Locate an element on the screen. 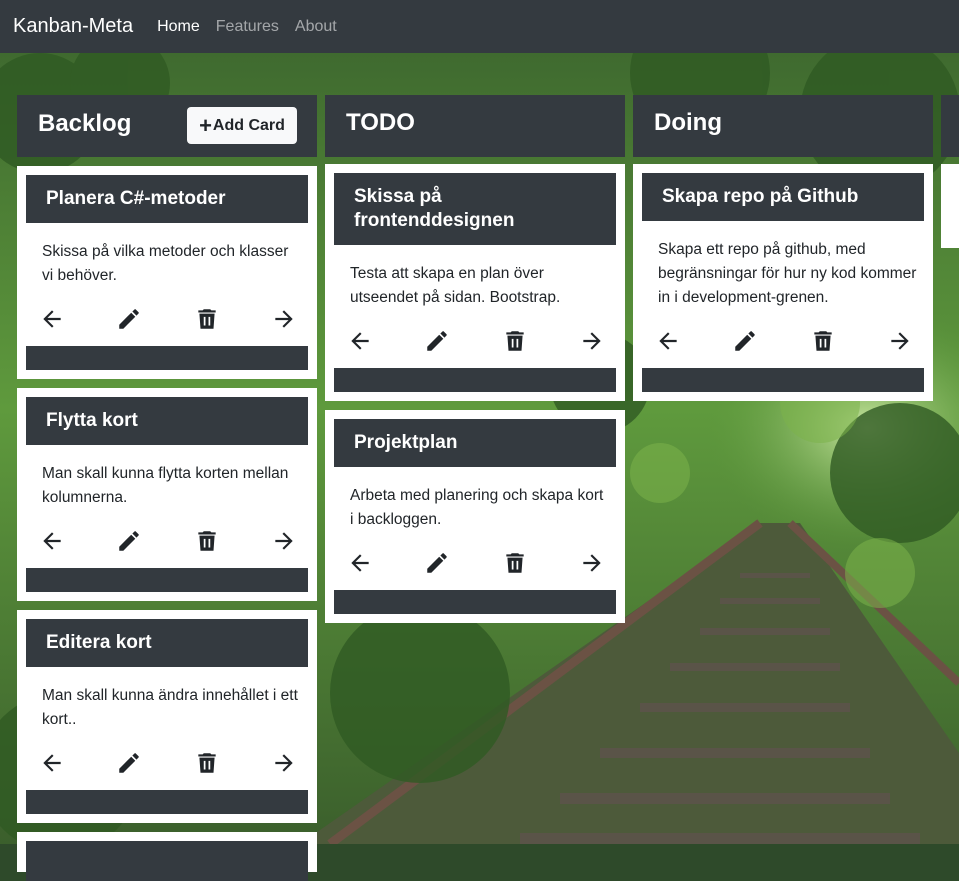 This screenshot has width=959, height=881. column-header: Doing is located at coordinates (783, 126).